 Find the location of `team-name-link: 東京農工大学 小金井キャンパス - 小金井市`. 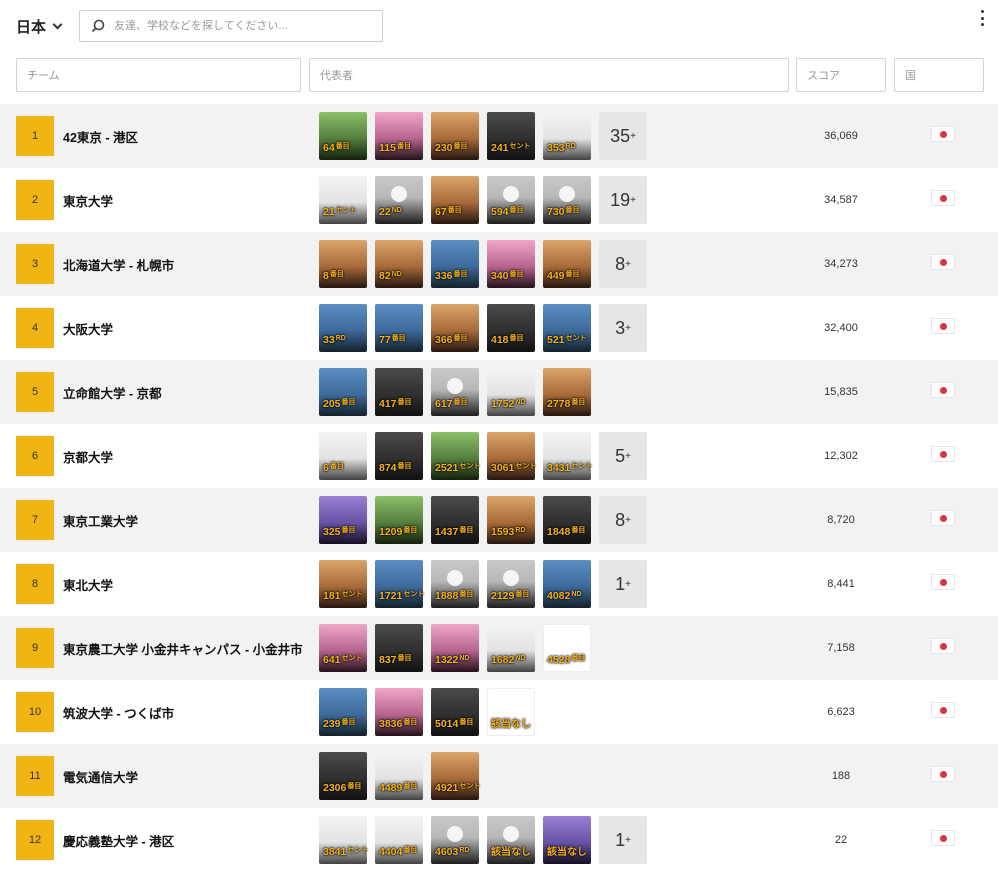

team-name-link: 東京農工大学 小金井キャンパス - 小金井市 is located at coordinates (183, 648).